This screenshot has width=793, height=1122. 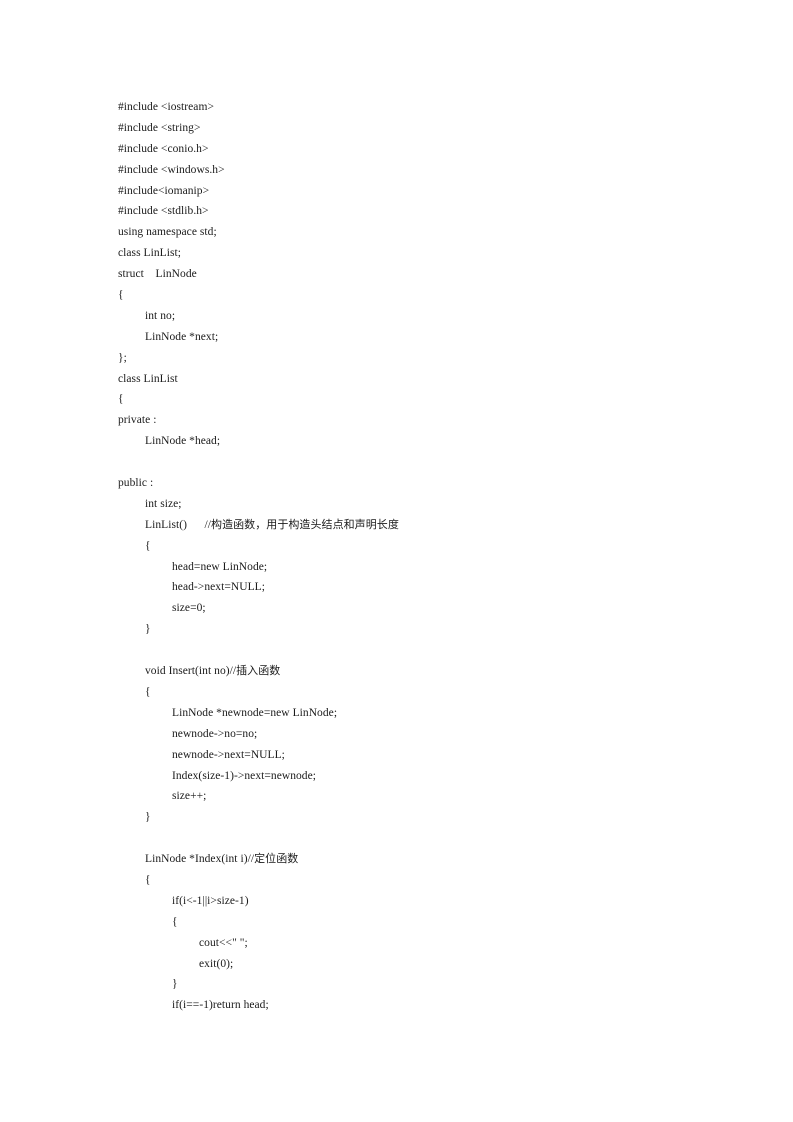 I want to click on code-line: #include <windows.h>, so click(x=171, y=169).